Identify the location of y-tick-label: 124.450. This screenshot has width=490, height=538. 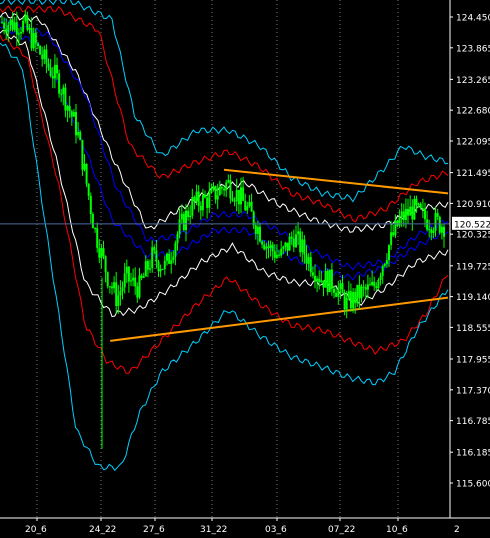
(473, 19).